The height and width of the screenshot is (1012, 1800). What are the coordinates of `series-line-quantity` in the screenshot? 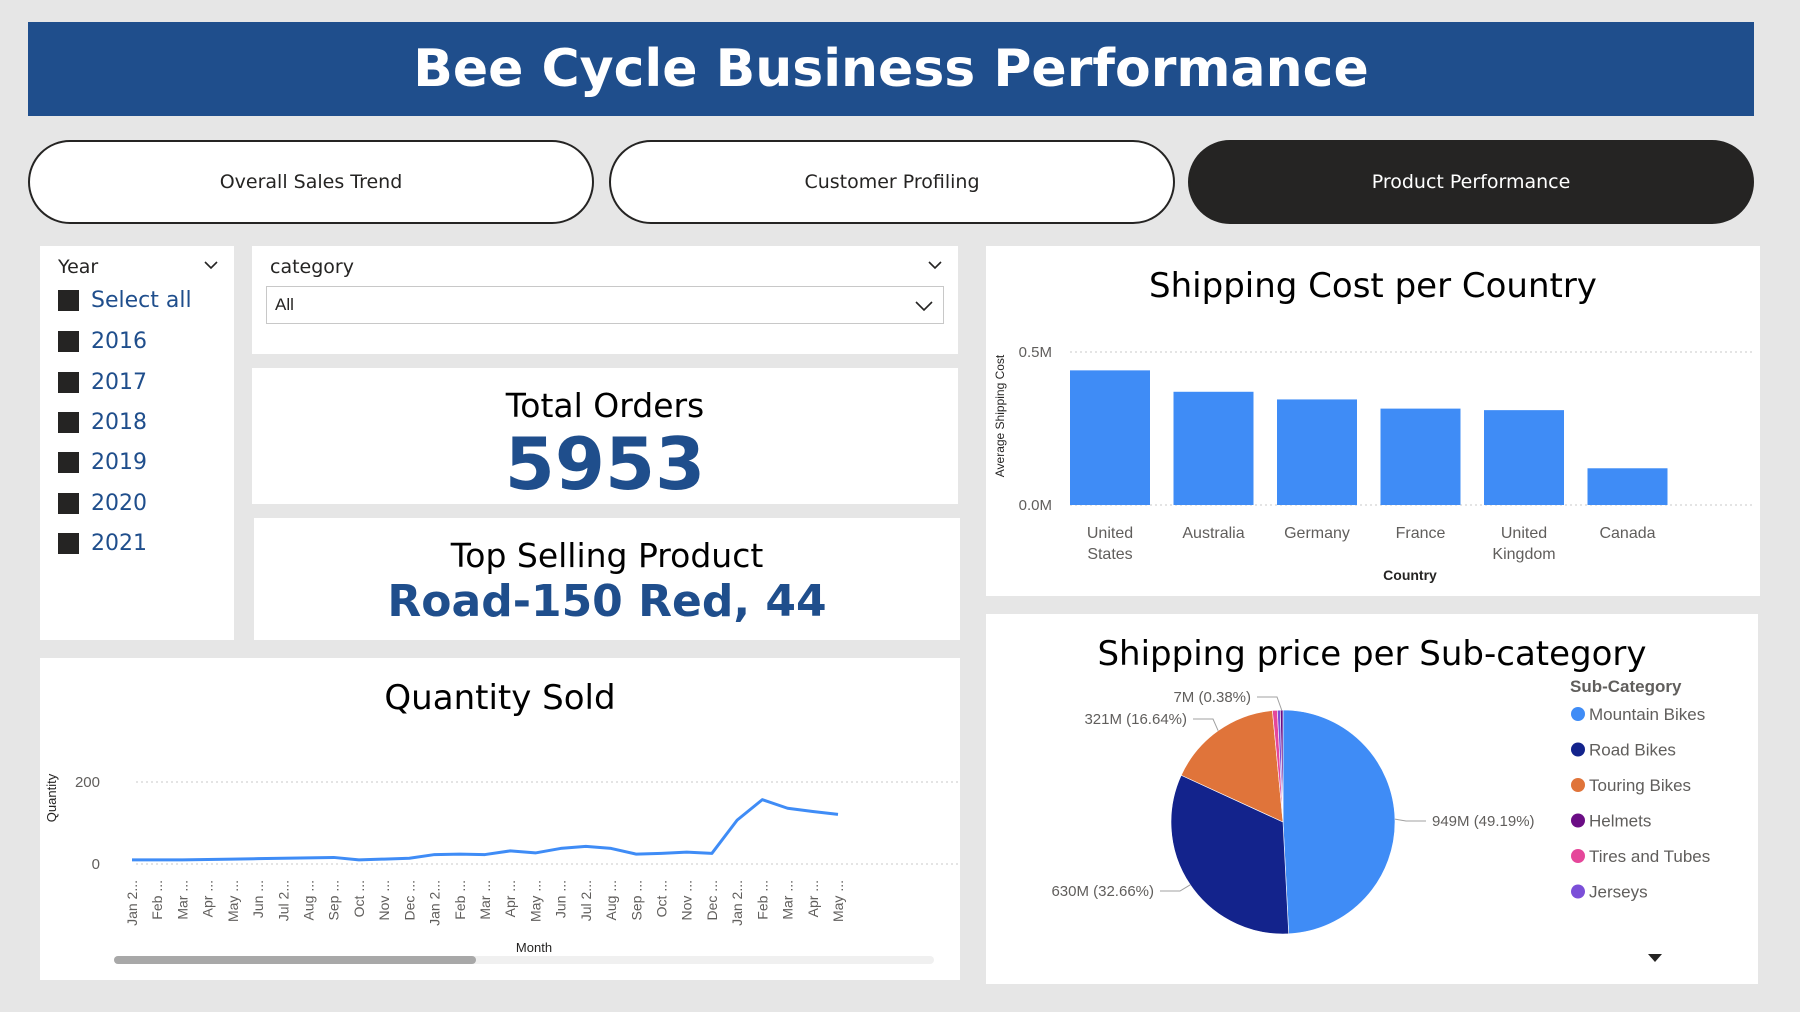 It's located at (485, 830).